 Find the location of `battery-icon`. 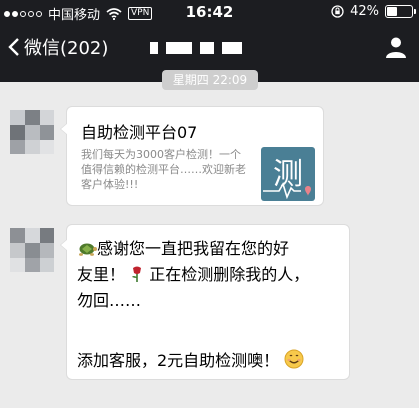

battery-icon is located at coordinates (400, 11).